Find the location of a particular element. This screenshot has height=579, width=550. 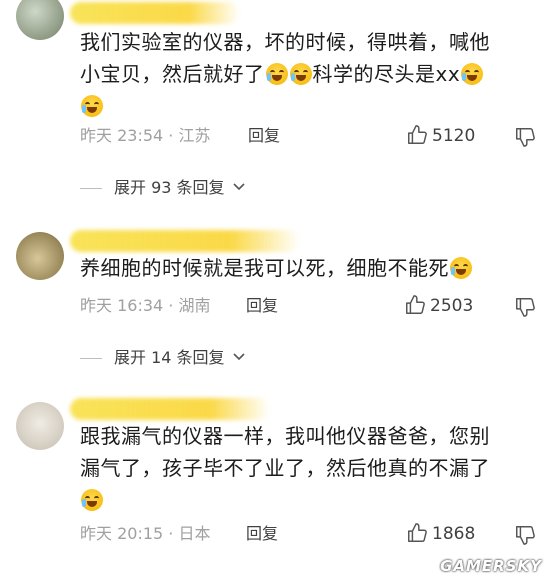

expand-replies-button: 展开 14 条回复 is located at coordinates (163, 358).